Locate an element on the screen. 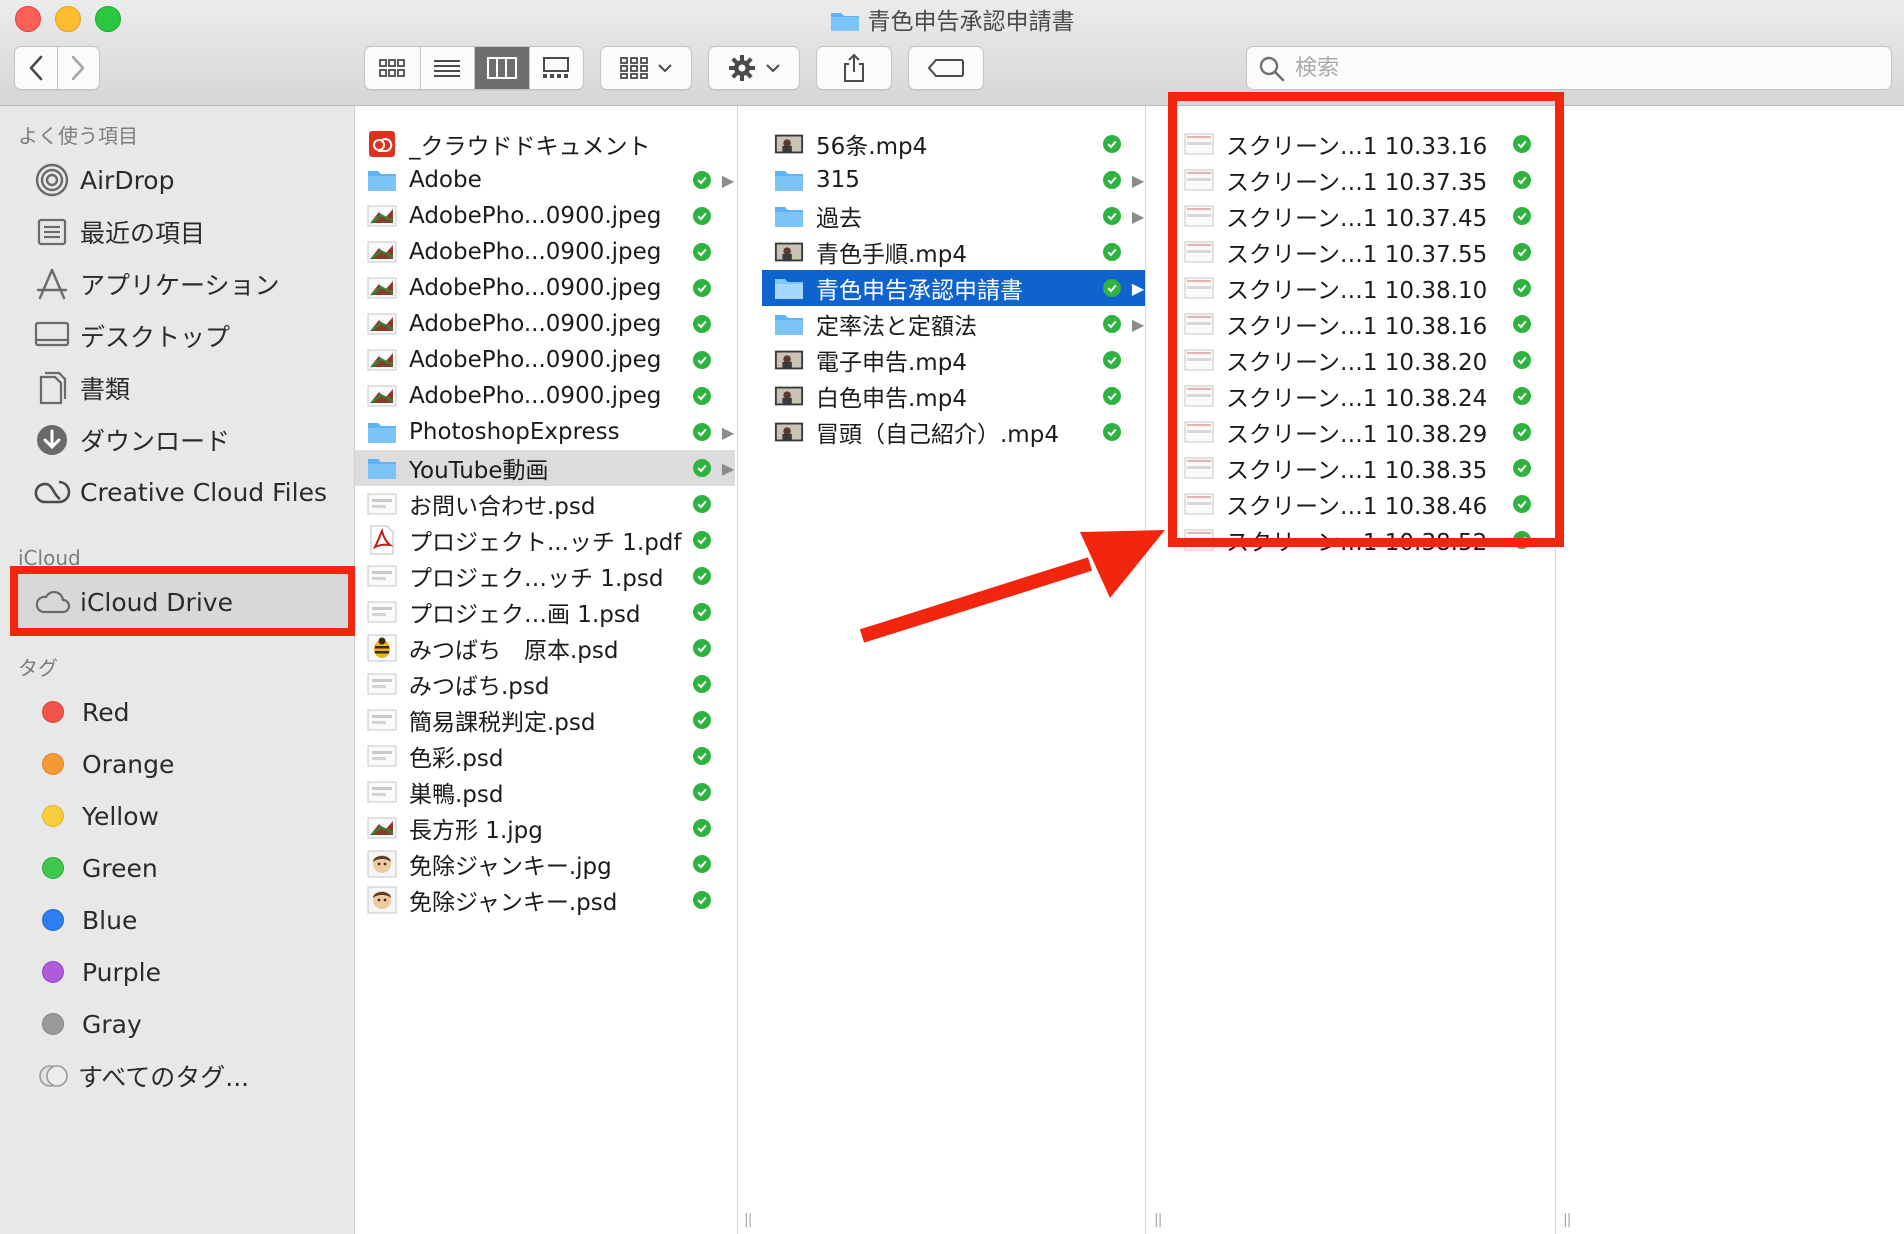  file-name: スクリーン…1 10.38.35 is located at coordinates (1357, 471).